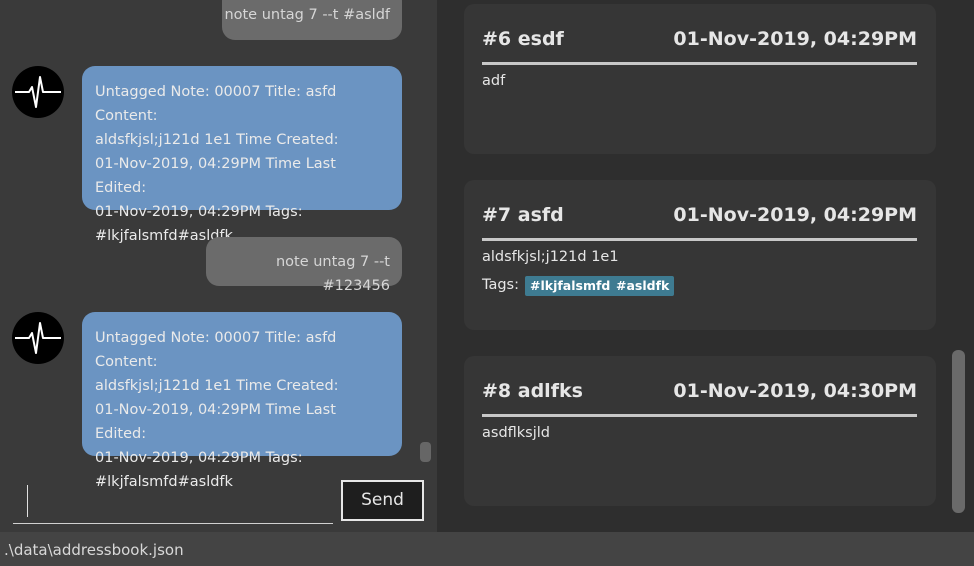 This screenshot has height=566, width=974. What do you see at coordinates (958, 431) in the screenshot?
I see `notes-scrollbar` at bounding box center [958, 431].